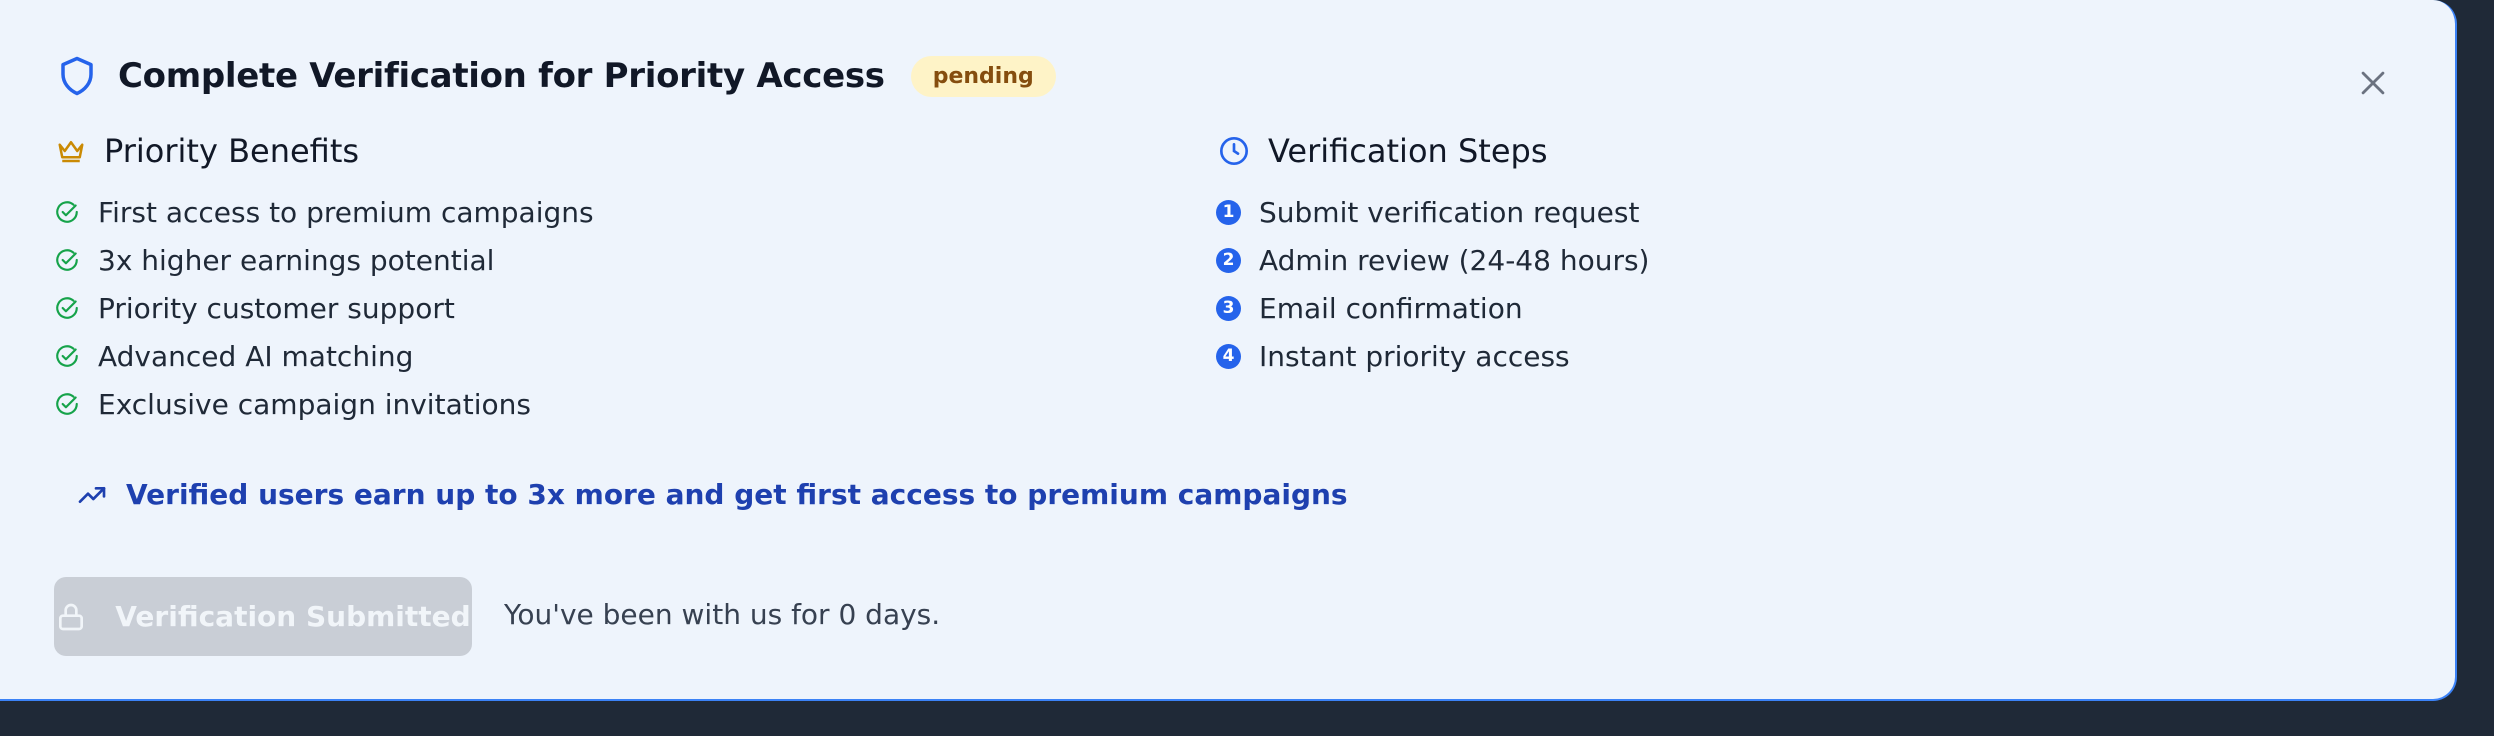 The height and width of the screenshot is (736, 2494). I want to click on list-item: Exclusive campaign invitations, so click(324, 404).